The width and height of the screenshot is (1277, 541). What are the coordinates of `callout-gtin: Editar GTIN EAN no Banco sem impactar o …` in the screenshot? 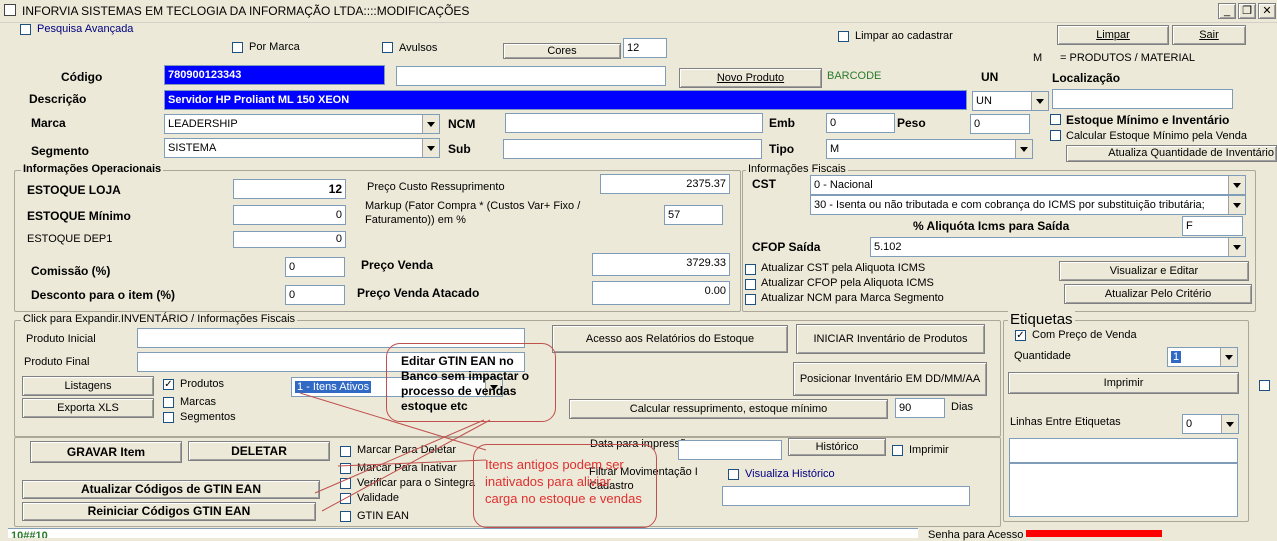 It's located at (471, 382).